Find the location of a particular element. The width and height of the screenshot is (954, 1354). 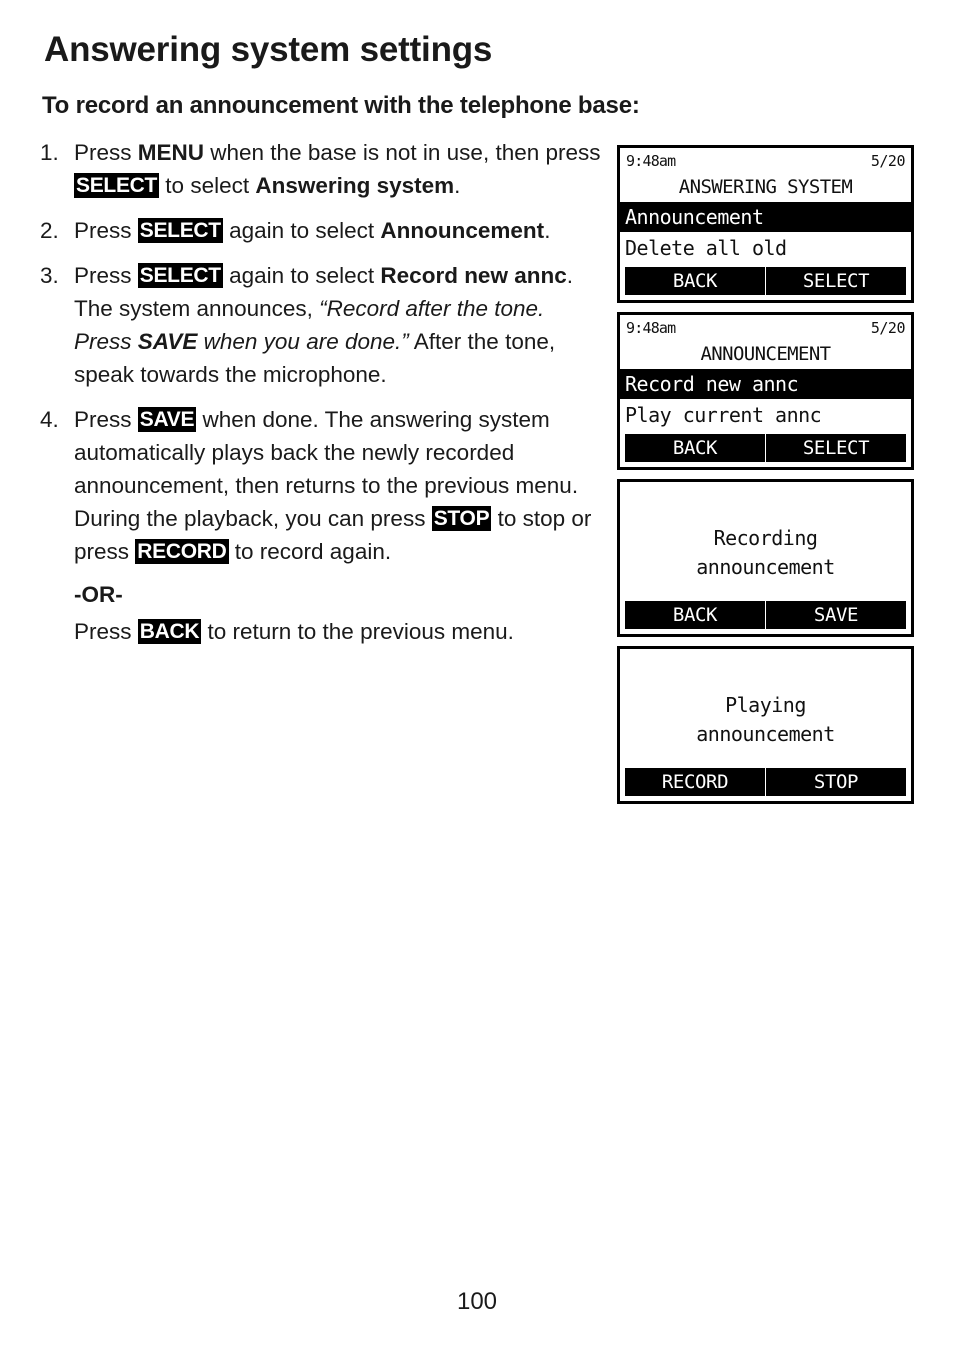

step-number: 1. is located at coordinates (49, 152).